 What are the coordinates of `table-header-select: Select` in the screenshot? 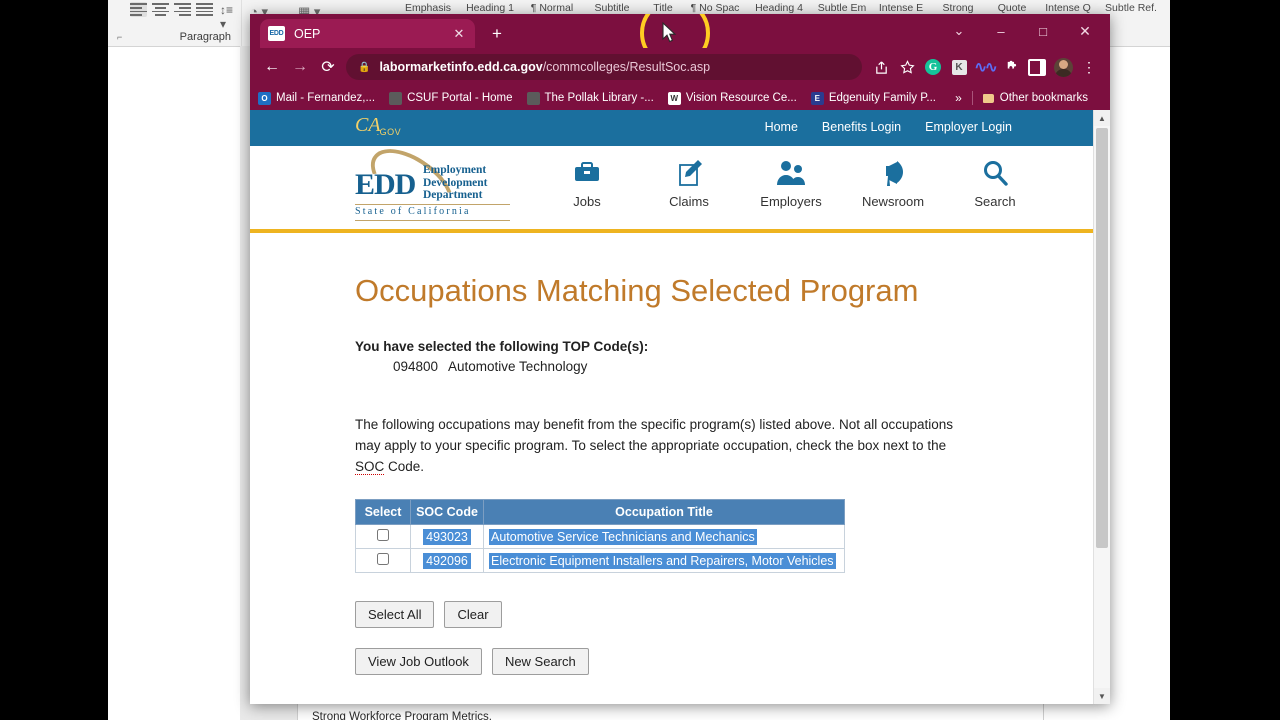 It's located at (383, 512).